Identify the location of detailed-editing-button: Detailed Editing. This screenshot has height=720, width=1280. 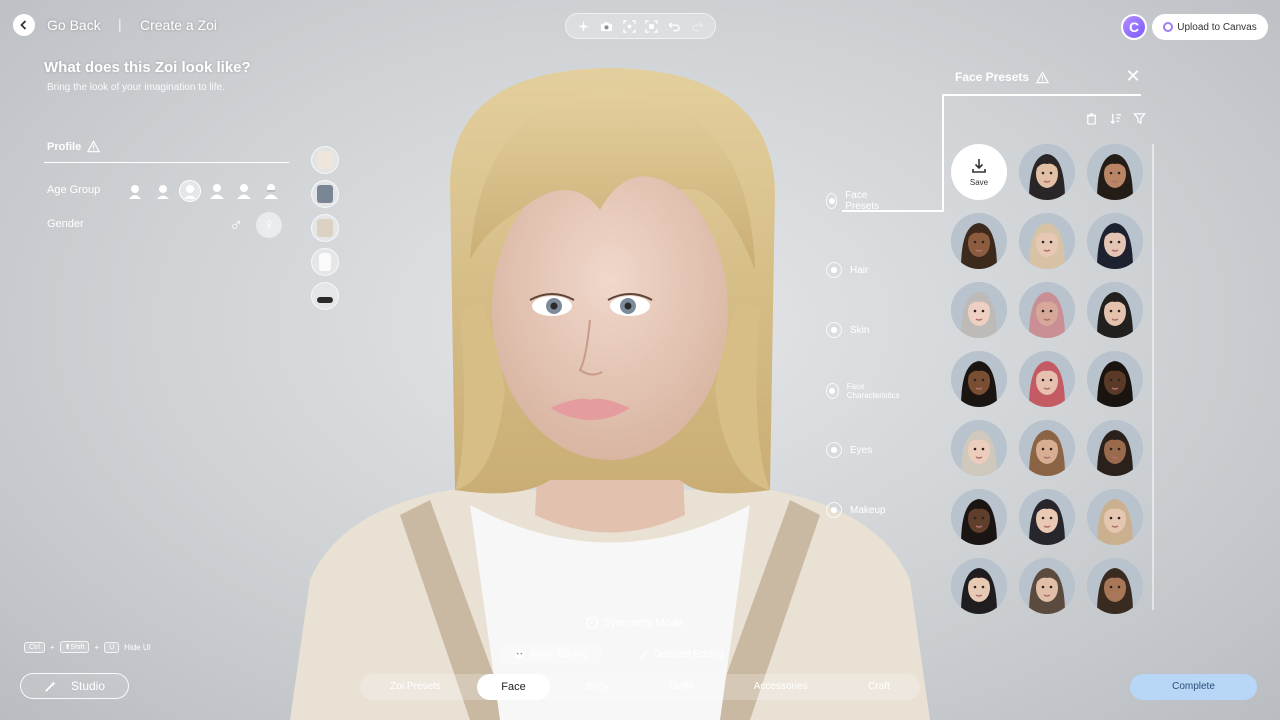
(681, 654).